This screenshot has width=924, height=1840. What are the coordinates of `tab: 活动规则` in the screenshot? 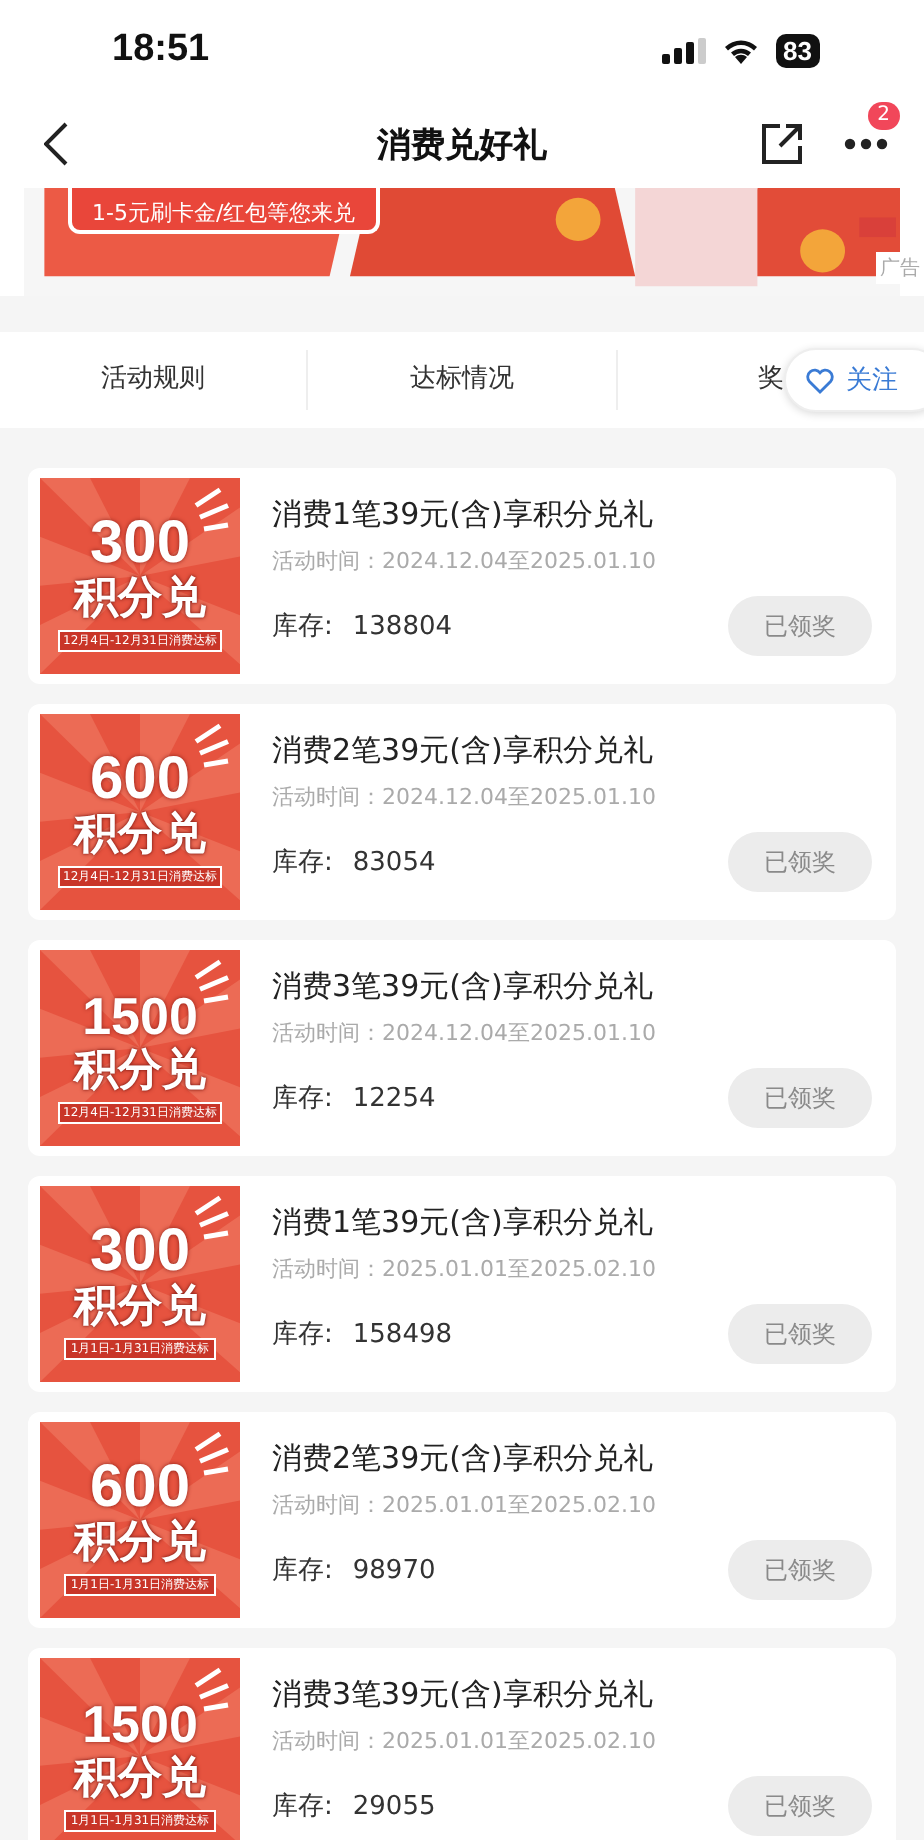 It's located at (153, 379).